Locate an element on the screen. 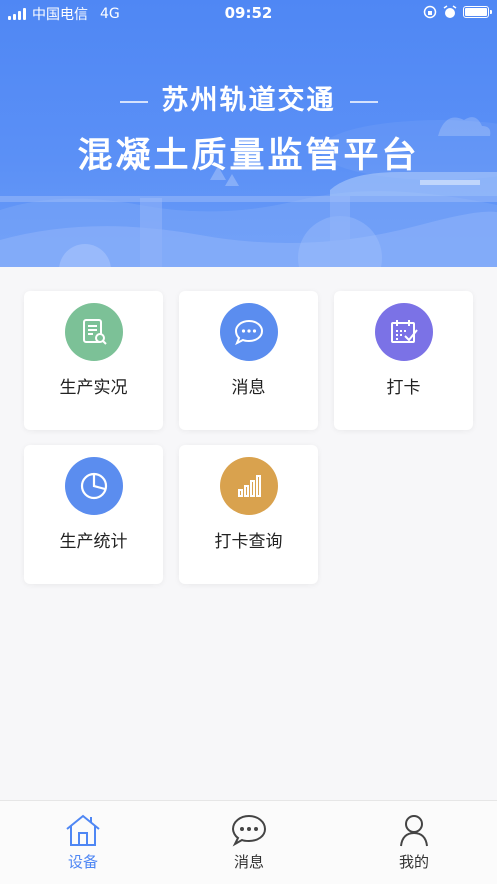 The width and height of the screenshot is (497, 884). pie-chart-icon is located at coordinates (93, 486).